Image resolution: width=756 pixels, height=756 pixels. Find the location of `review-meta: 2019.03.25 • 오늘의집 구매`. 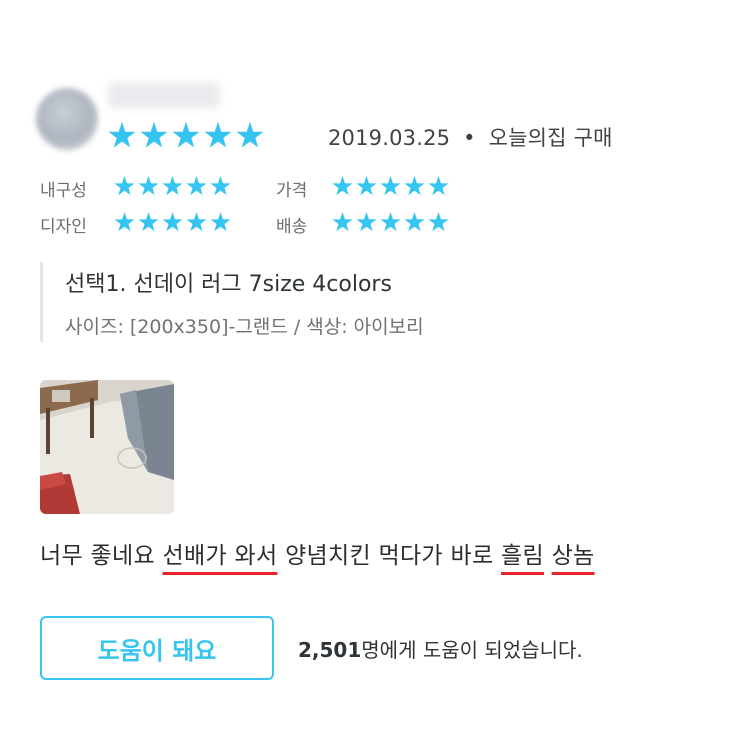

review-meta: 2019.03.25 • 오늘의집 구매 is located at coordinates (470, 137).